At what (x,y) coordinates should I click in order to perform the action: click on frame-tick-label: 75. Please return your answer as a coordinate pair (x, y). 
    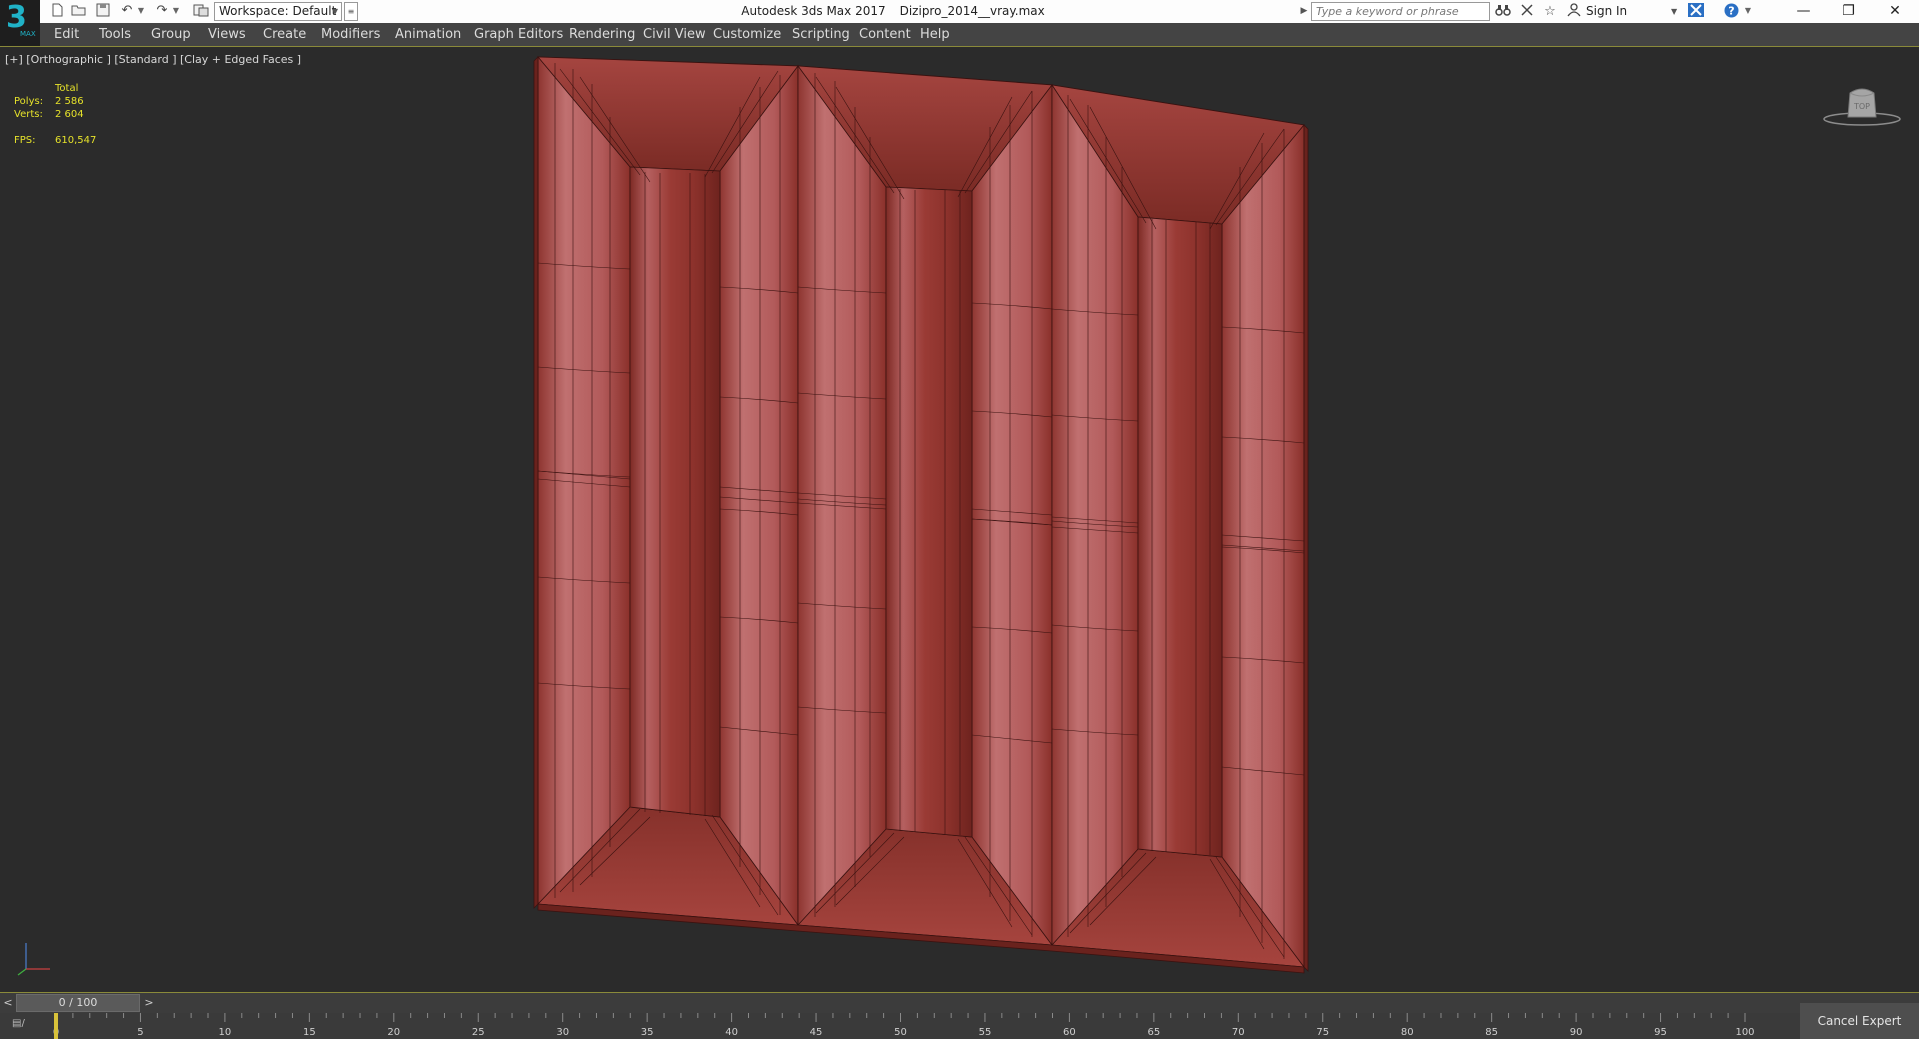
    Looking at the image, I should click on (1322, 1032).